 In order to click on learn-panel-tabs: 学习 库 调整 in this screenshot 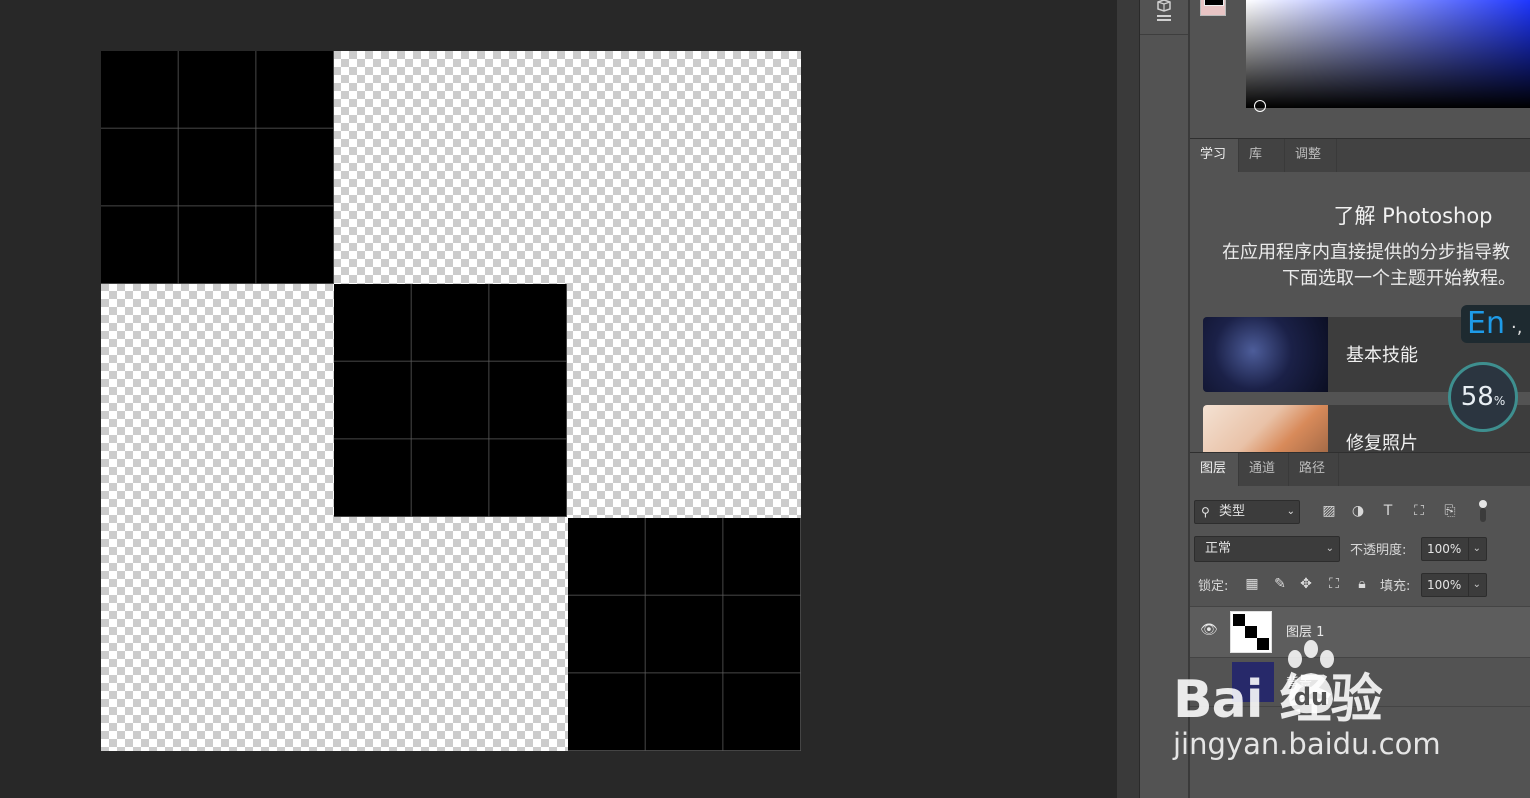, I will do `click(1360, 155)`.